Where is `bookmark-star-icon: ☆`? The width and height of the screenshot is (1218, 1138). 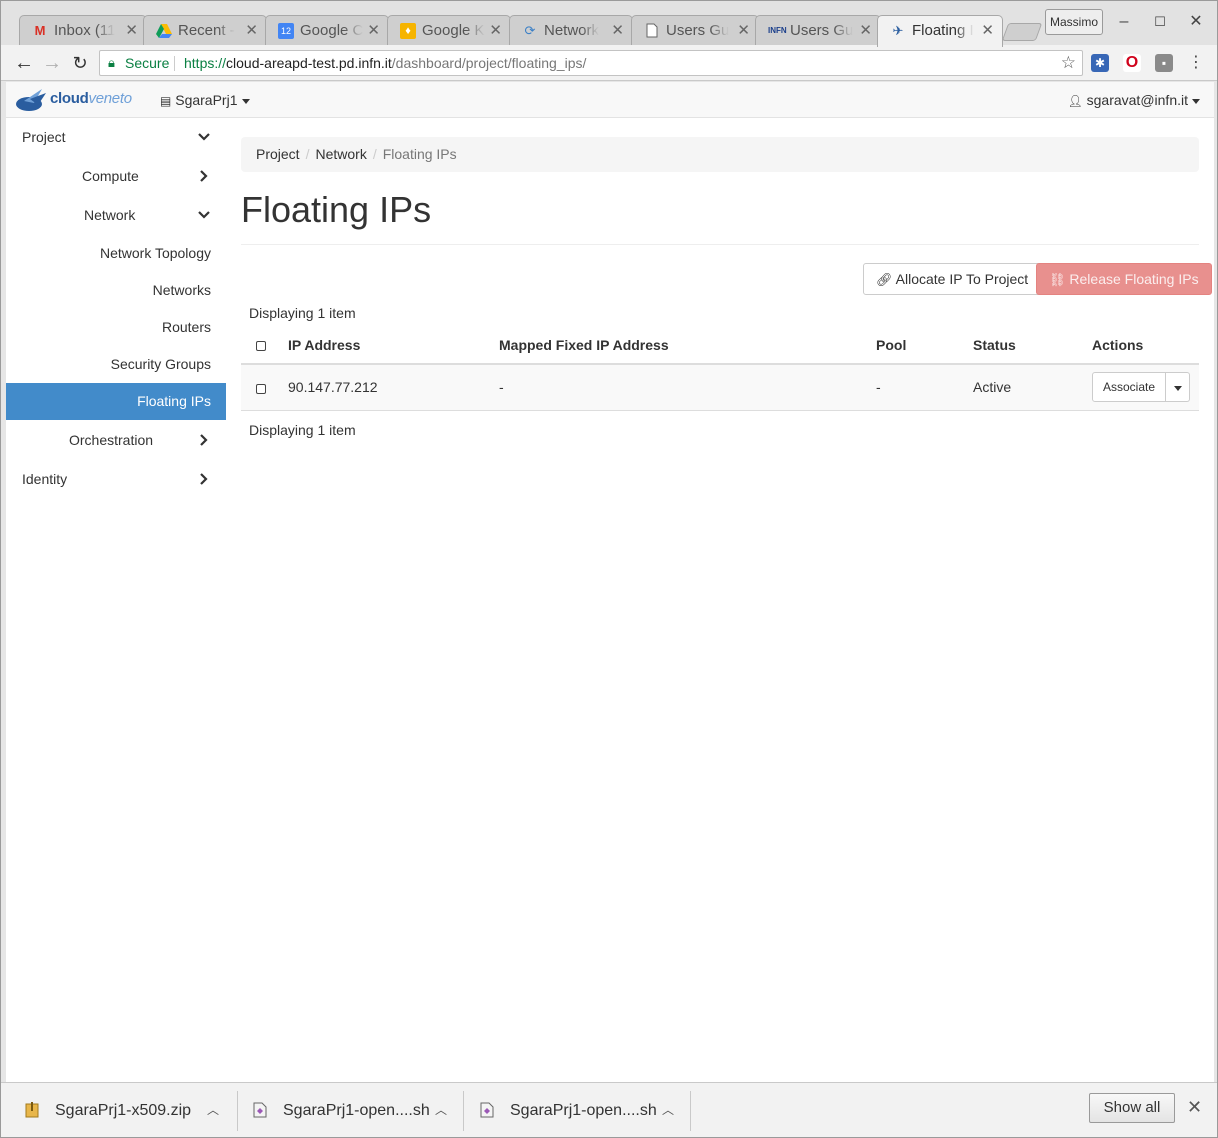 bookmark-star-icon: ☆ is located at coordinates (1068, 63).